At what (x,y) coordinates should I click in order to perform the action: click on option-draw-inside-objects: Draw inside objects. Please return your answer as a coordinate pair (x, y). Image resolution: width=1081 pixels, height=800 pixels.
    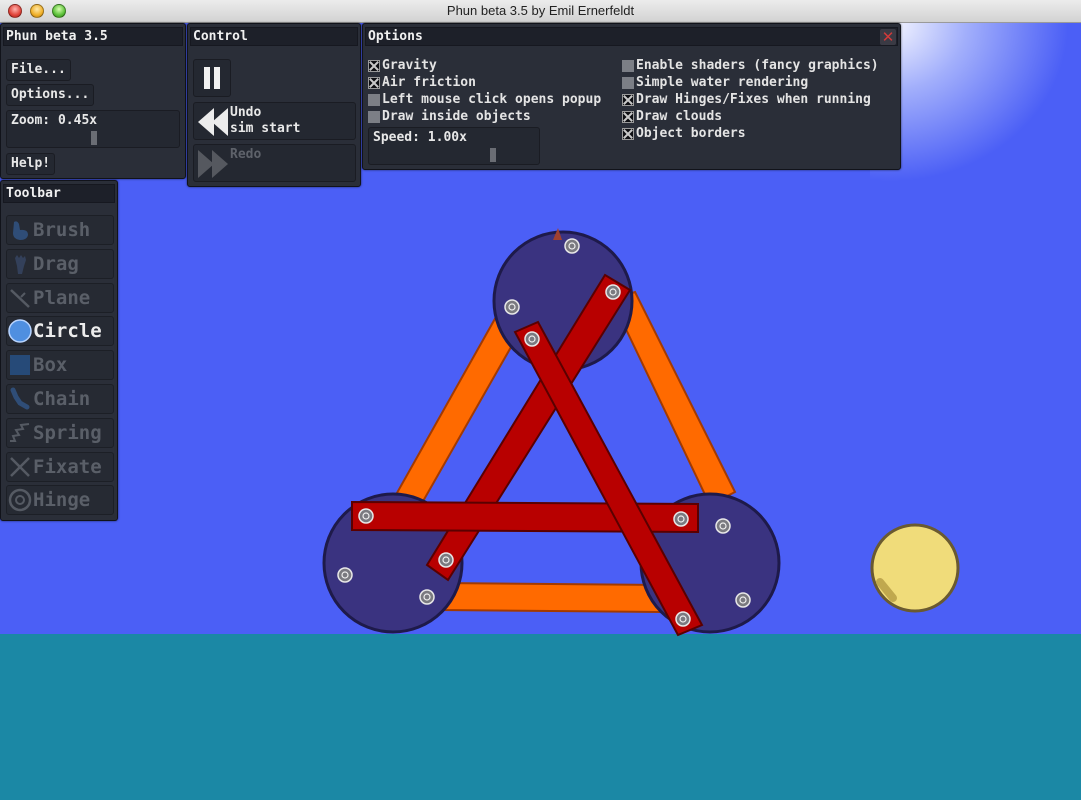
    Looking at the image, I should click on (449, 116).